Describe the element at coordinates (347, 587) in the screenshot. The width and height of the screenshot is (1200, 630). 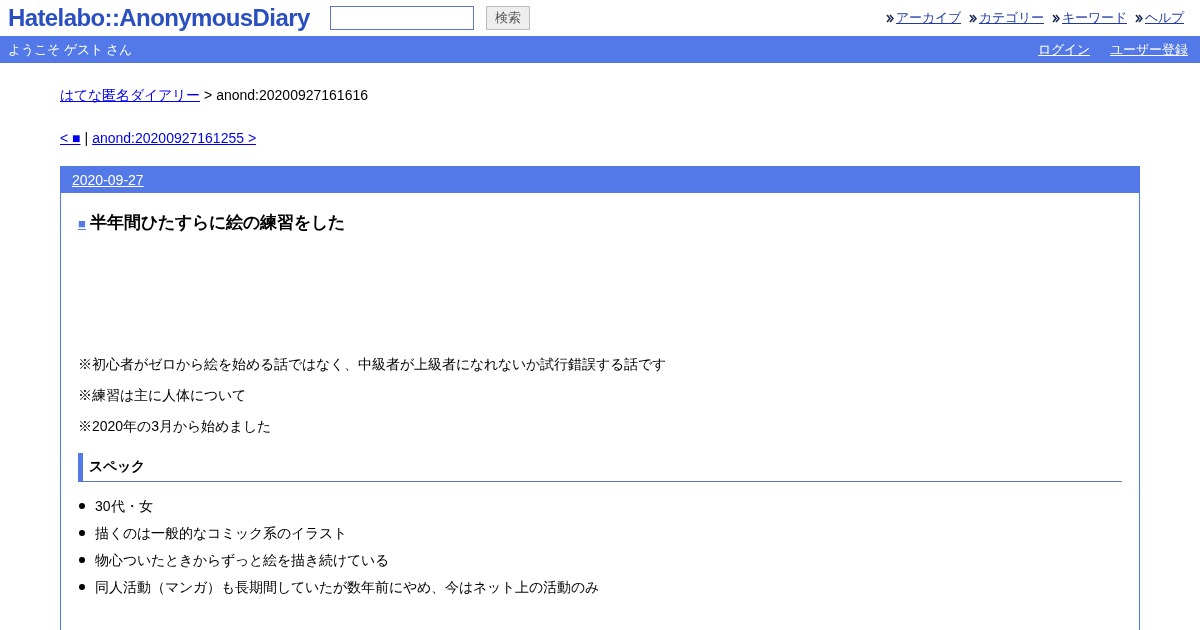
I see `list-item-text: 同人活動（マンガ）も長期間していたが数年前にやめ、今はネット上の活動のみ` at that location.